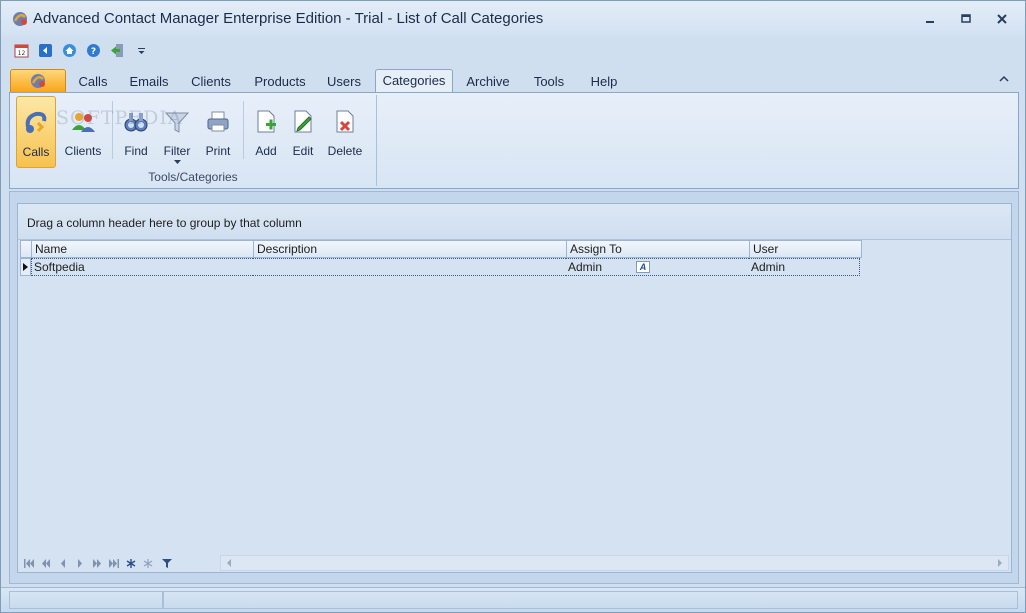  I want to click on clients-button-label: Clients, so click(83, 151).